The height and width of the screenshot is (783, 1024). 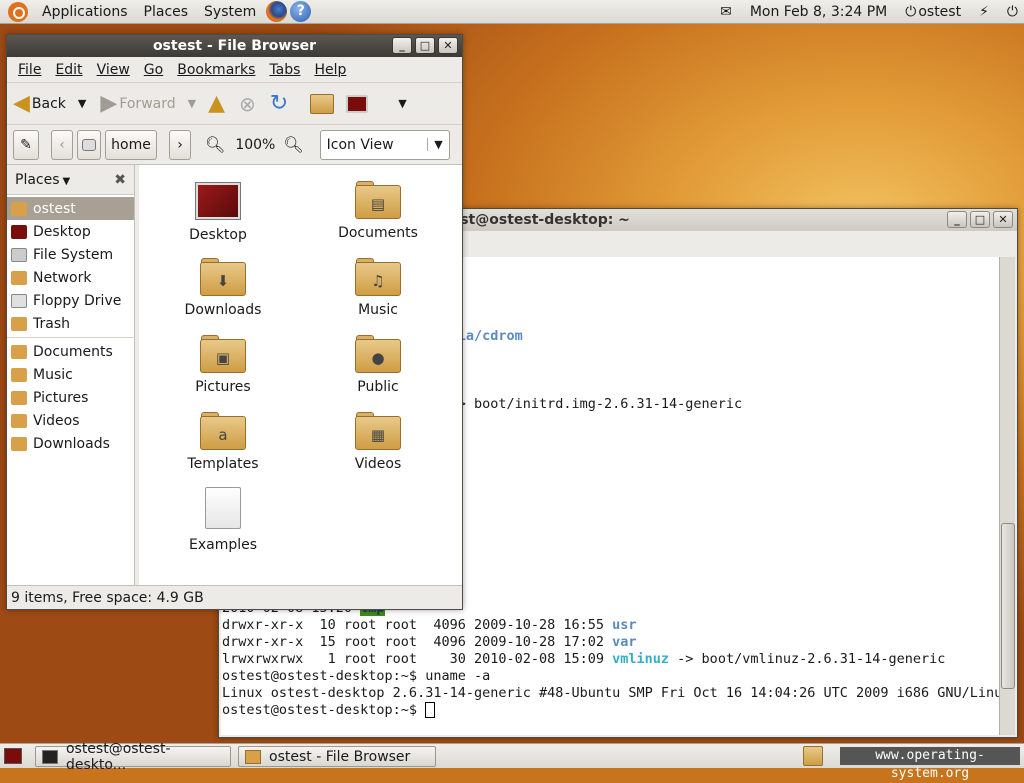 I want to click on sidebar-item-network: Network, so click(x=70, y=277).